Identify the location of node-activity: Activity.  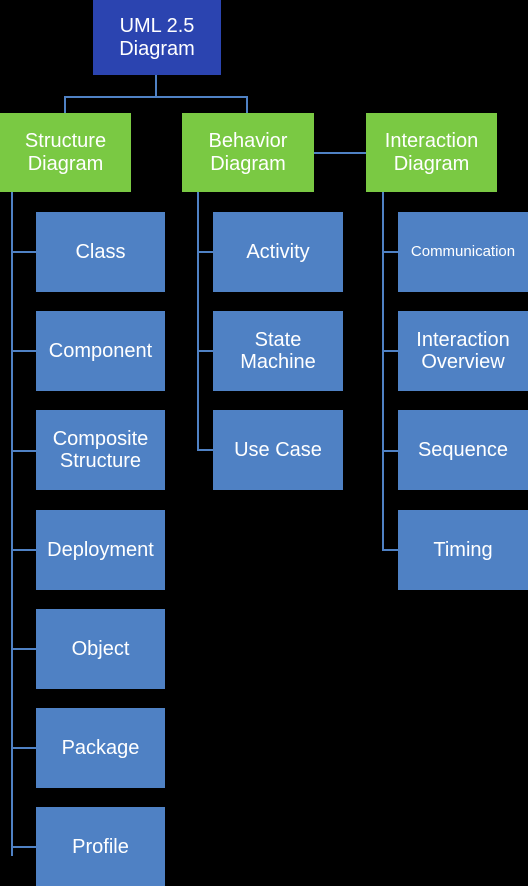
(278, 252).